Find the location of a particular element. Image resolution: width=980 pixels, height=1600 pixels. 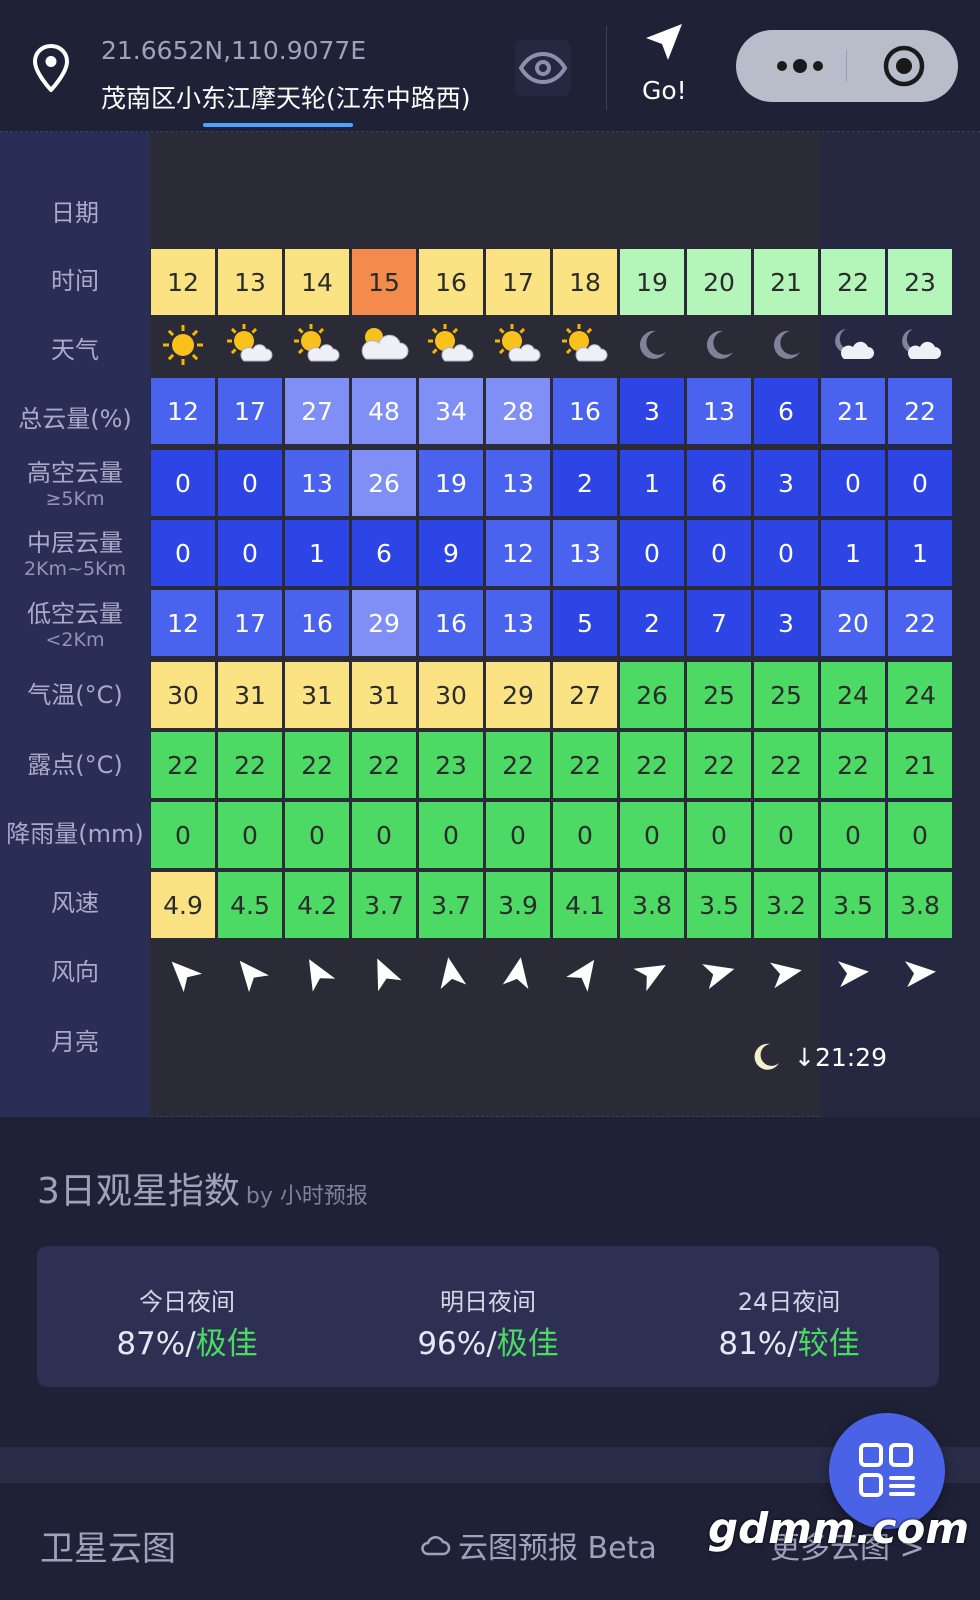

wind-speed-cell: 3.5 is located at coordinates (719, 905).